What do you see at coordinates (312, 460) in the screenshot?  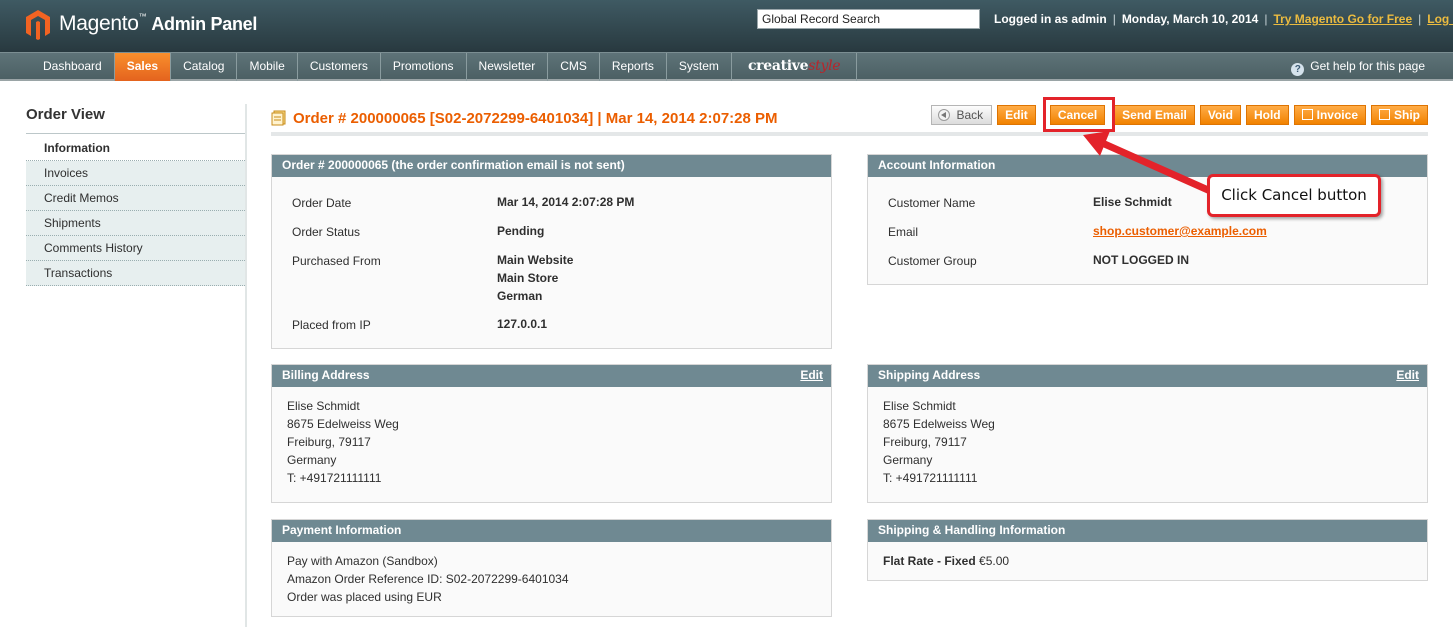 I see `billing-line: Germany` at bounding box center [312, 460].